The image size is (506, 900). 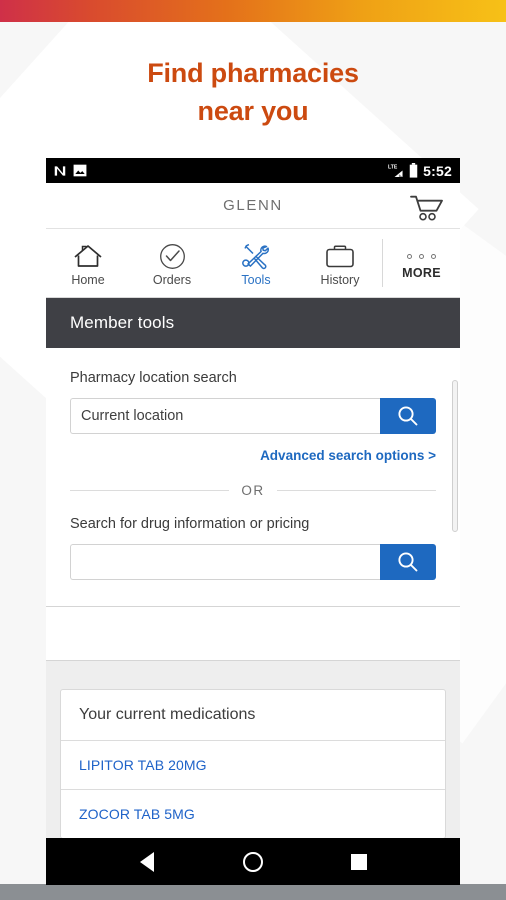 I want to click on tab-more-label: MORE, so click(x=421, y=272).